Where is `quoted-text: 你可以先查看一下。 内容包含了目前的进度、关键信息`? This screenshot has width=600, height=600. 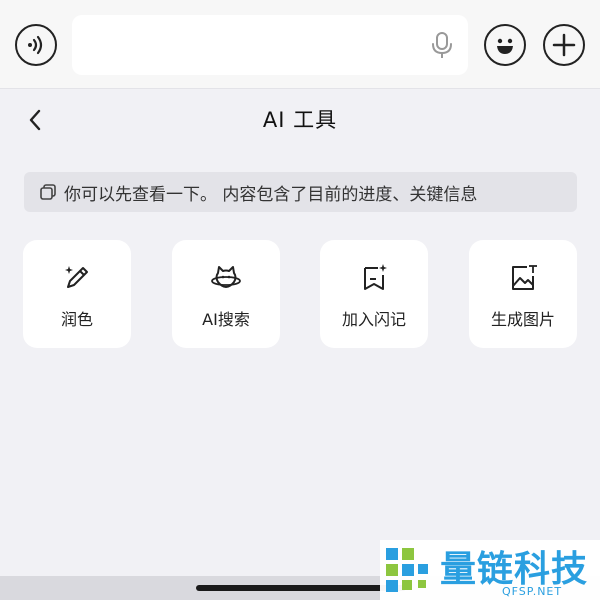
quoted-text: 你可以先查看一下。 内容包含了目前的进度、关键信息 is located at coordinates (271, 194).